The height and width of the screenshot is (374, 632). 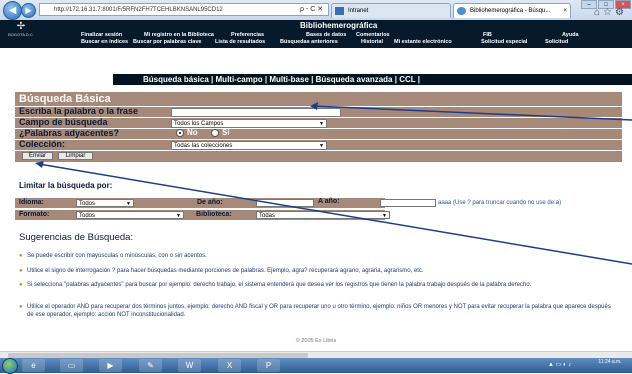 What do you see at coordinates (150, 365) in the screenshot?
I see `paint-app-icon: ✎` at bounding box center [150, 365].